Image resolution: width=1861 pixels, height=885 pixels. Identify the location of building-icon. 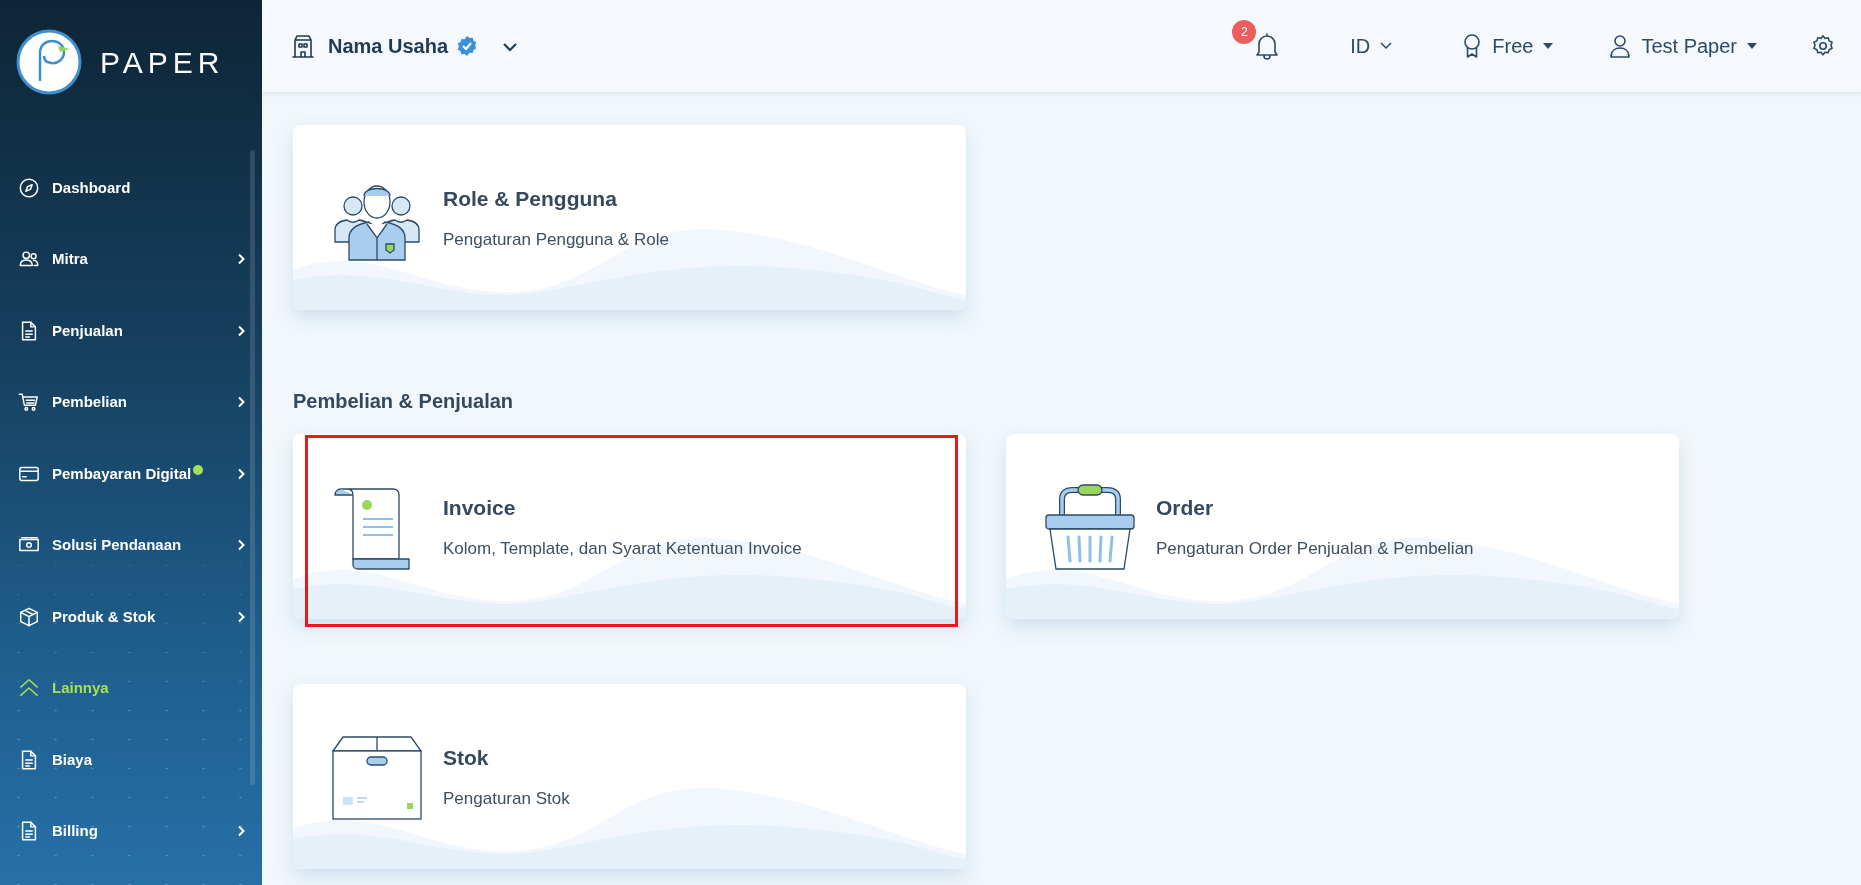
(303, 46).